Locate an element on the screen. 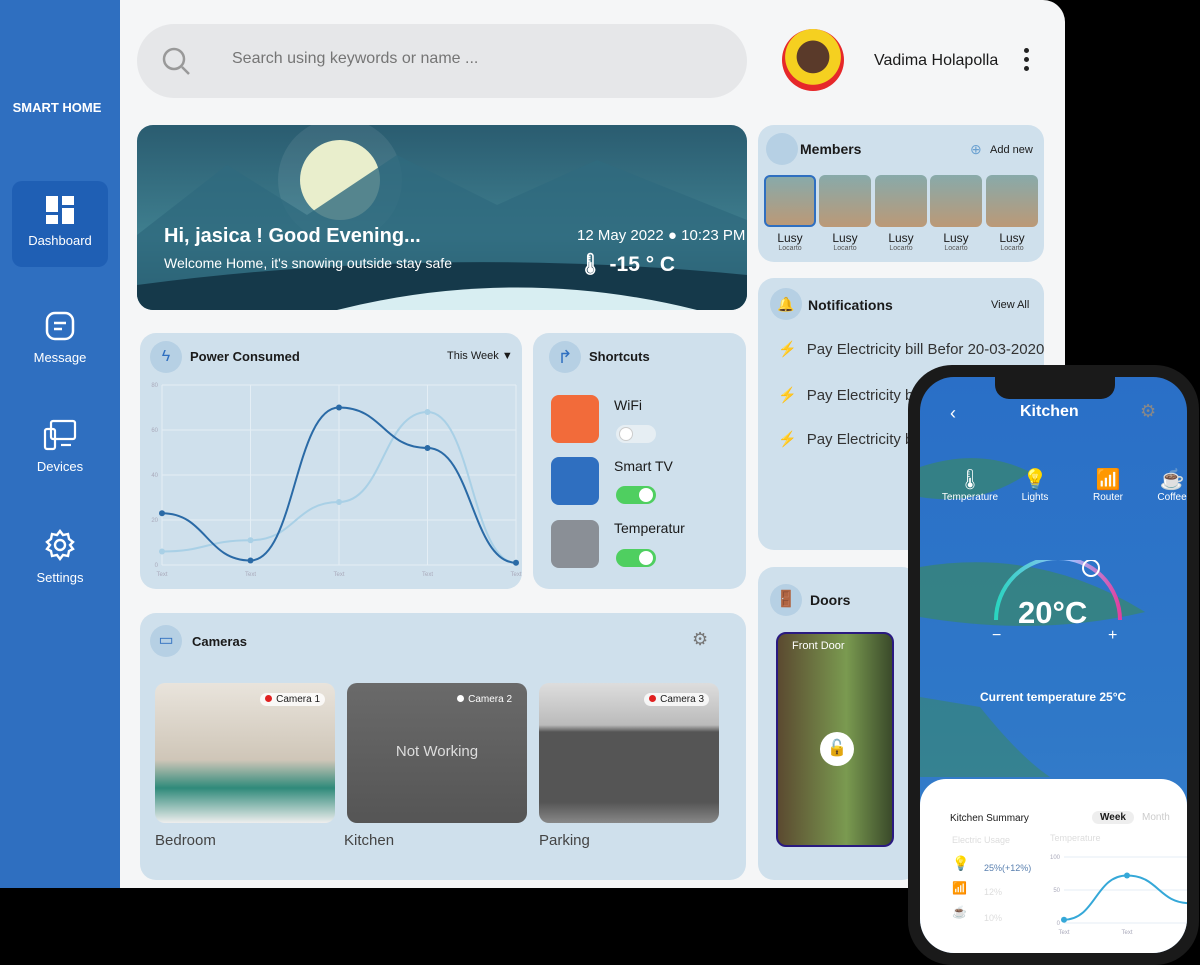  sidebar-item-devices: Devices is located at coordinates (60, 448).